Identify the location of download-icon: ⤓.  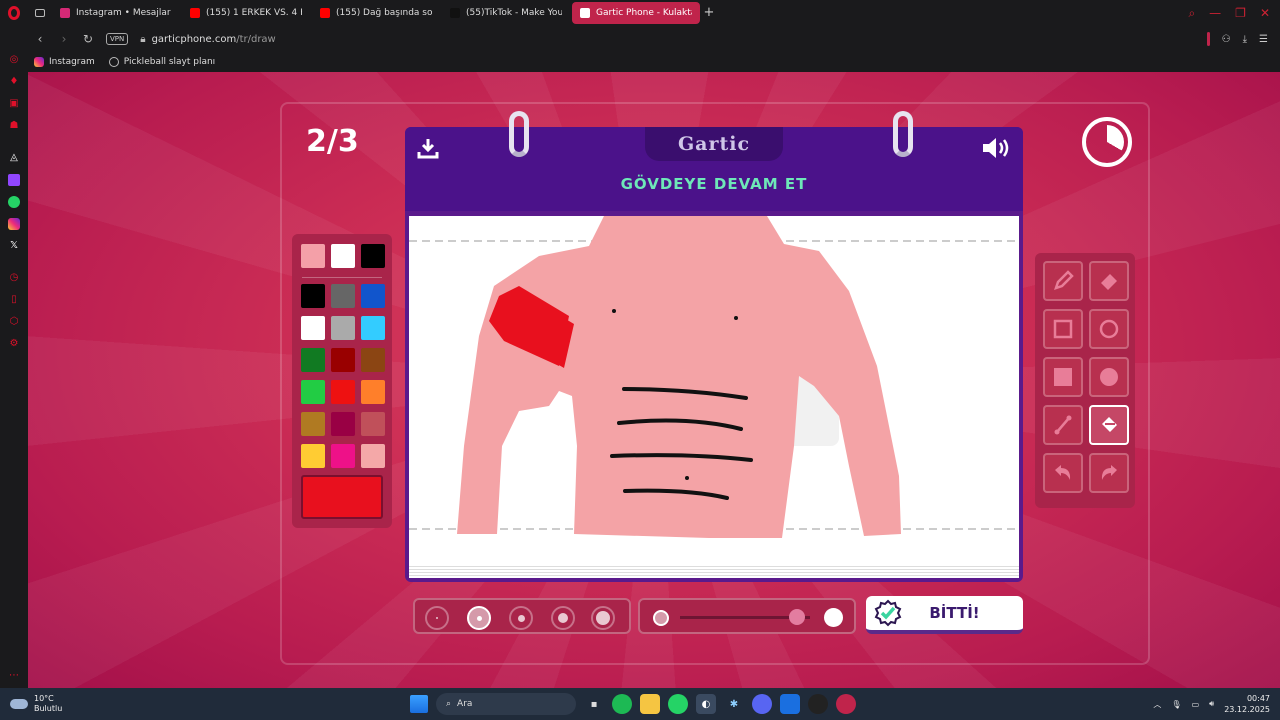
(1245, 39).